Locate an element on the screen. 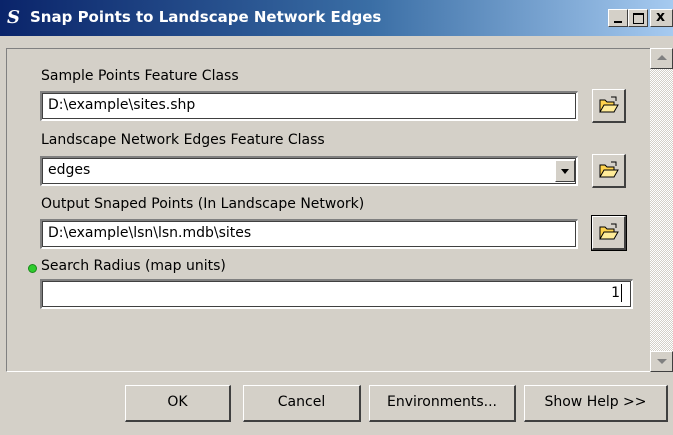 The image size is (673, 435). close-icon: x is located at coordinates (661, 17).